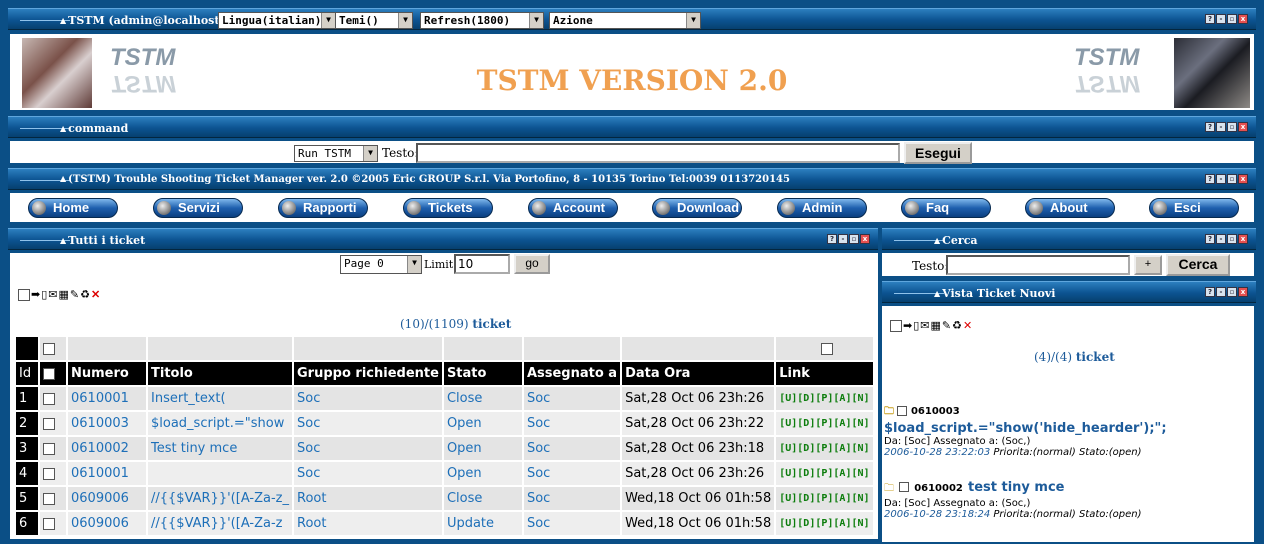 This screenshot has height=544, width=1264. I want to click on nav-about-button: About, so click(1070, 208).